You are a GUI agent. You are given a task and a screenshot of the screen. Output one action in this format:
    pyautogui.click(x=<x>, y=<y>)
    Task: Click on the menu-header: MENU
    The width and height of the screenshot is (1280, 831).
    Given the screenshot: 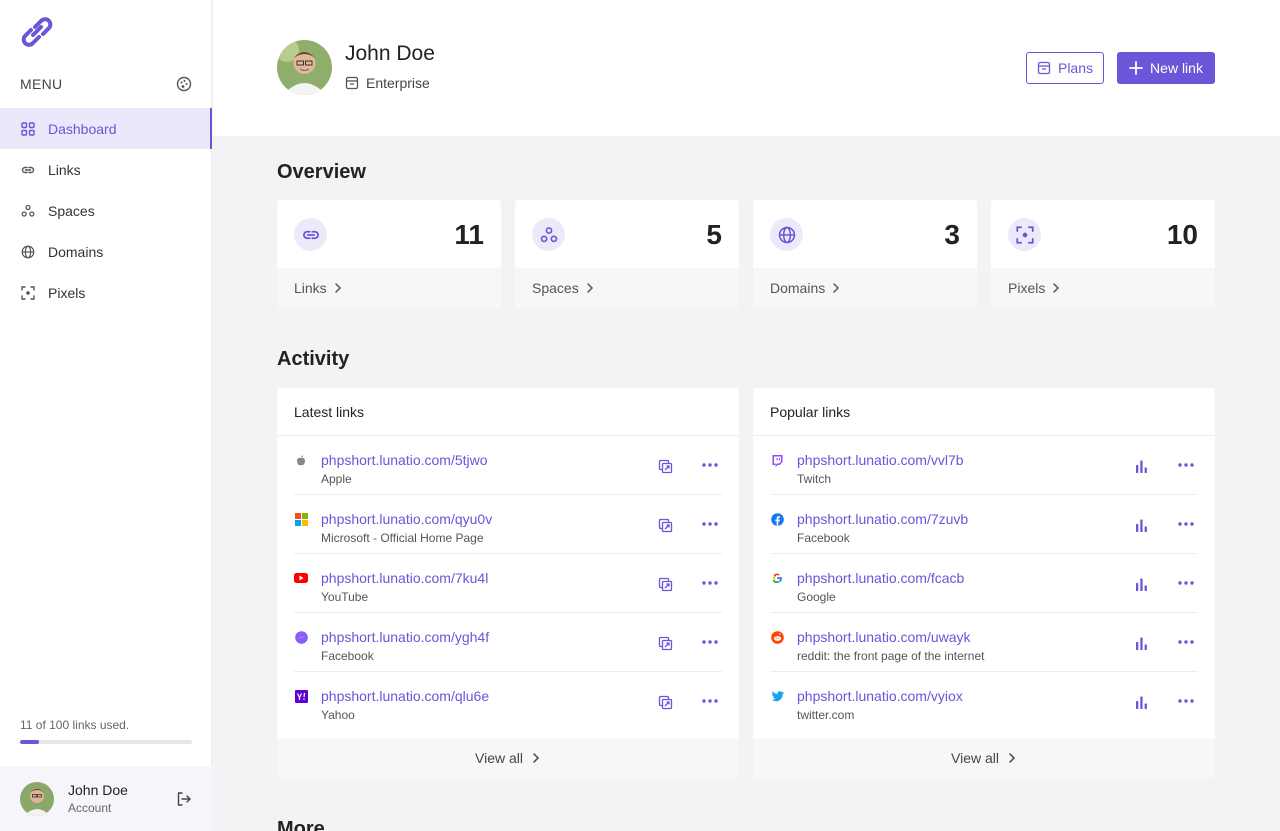 What is the action you would take?
    pyautogui.click(x=106, y=84)
    